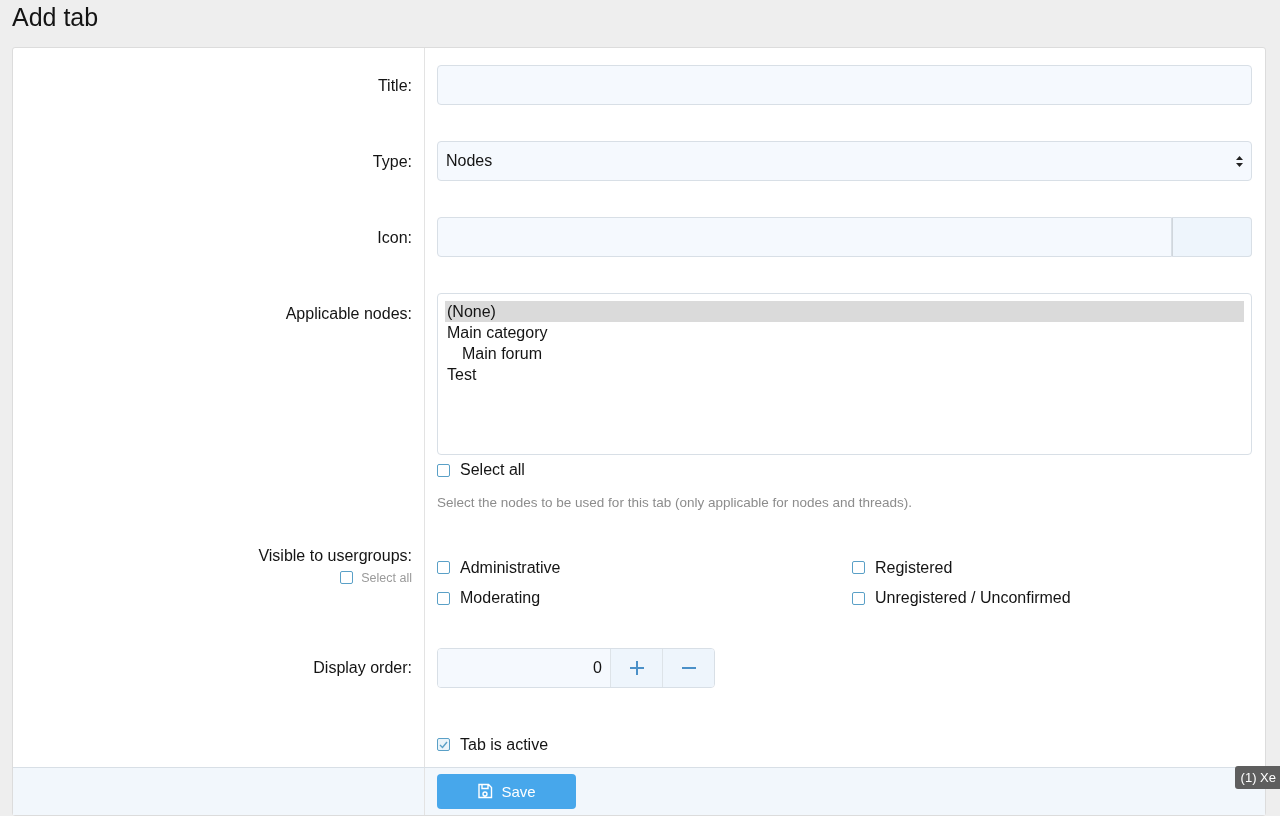 Image resolution: width=1280 pixels, height=816 pixels. What do you see at coordinates (510, 567) in the screenshot?
I see `checkbox-label: Administrative` at bounding box center [510, 567].